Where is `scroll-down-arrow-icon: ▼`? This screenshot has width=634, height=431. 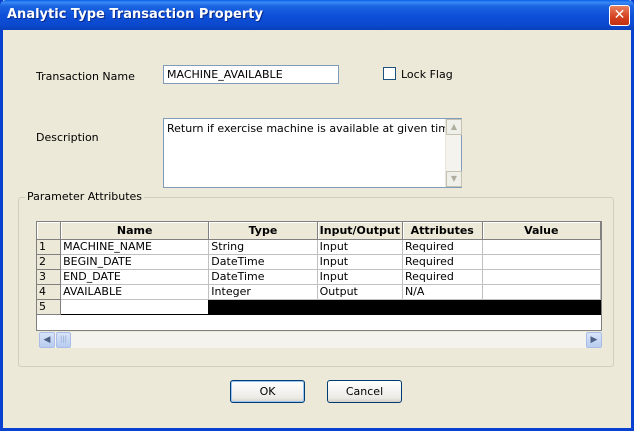
scroll-down-arrow-icon: ▼ is located at coordinates (454, 179).